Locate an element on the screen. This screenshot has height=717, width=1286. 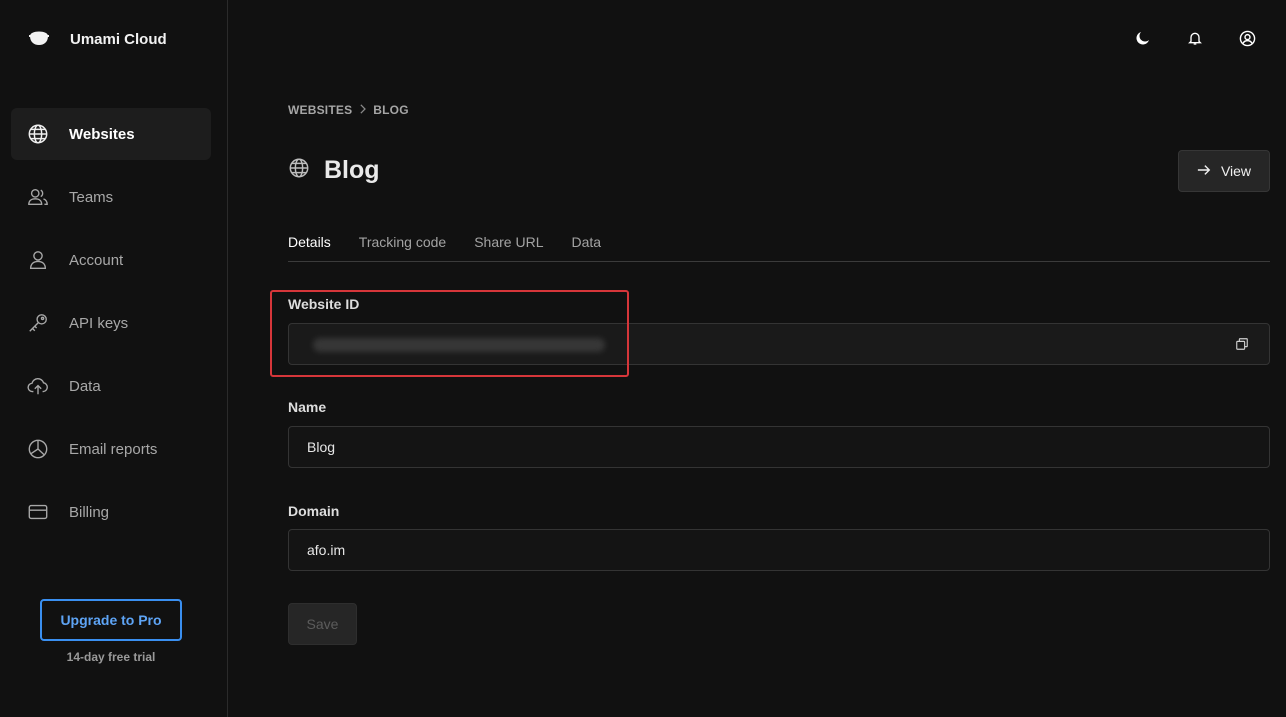
sidebar-item-api-keys: API keys is located at coordinates (111, 323).